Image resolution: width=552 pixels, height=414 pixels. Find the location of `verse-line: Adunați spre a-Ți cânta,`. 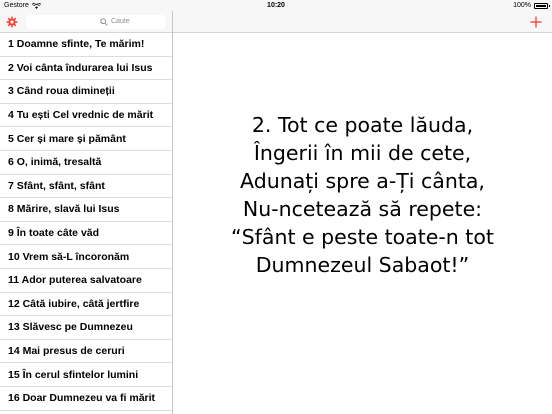

verse-line: Adunați spre a-Ți cânta, is located at coordinates (362, 181).